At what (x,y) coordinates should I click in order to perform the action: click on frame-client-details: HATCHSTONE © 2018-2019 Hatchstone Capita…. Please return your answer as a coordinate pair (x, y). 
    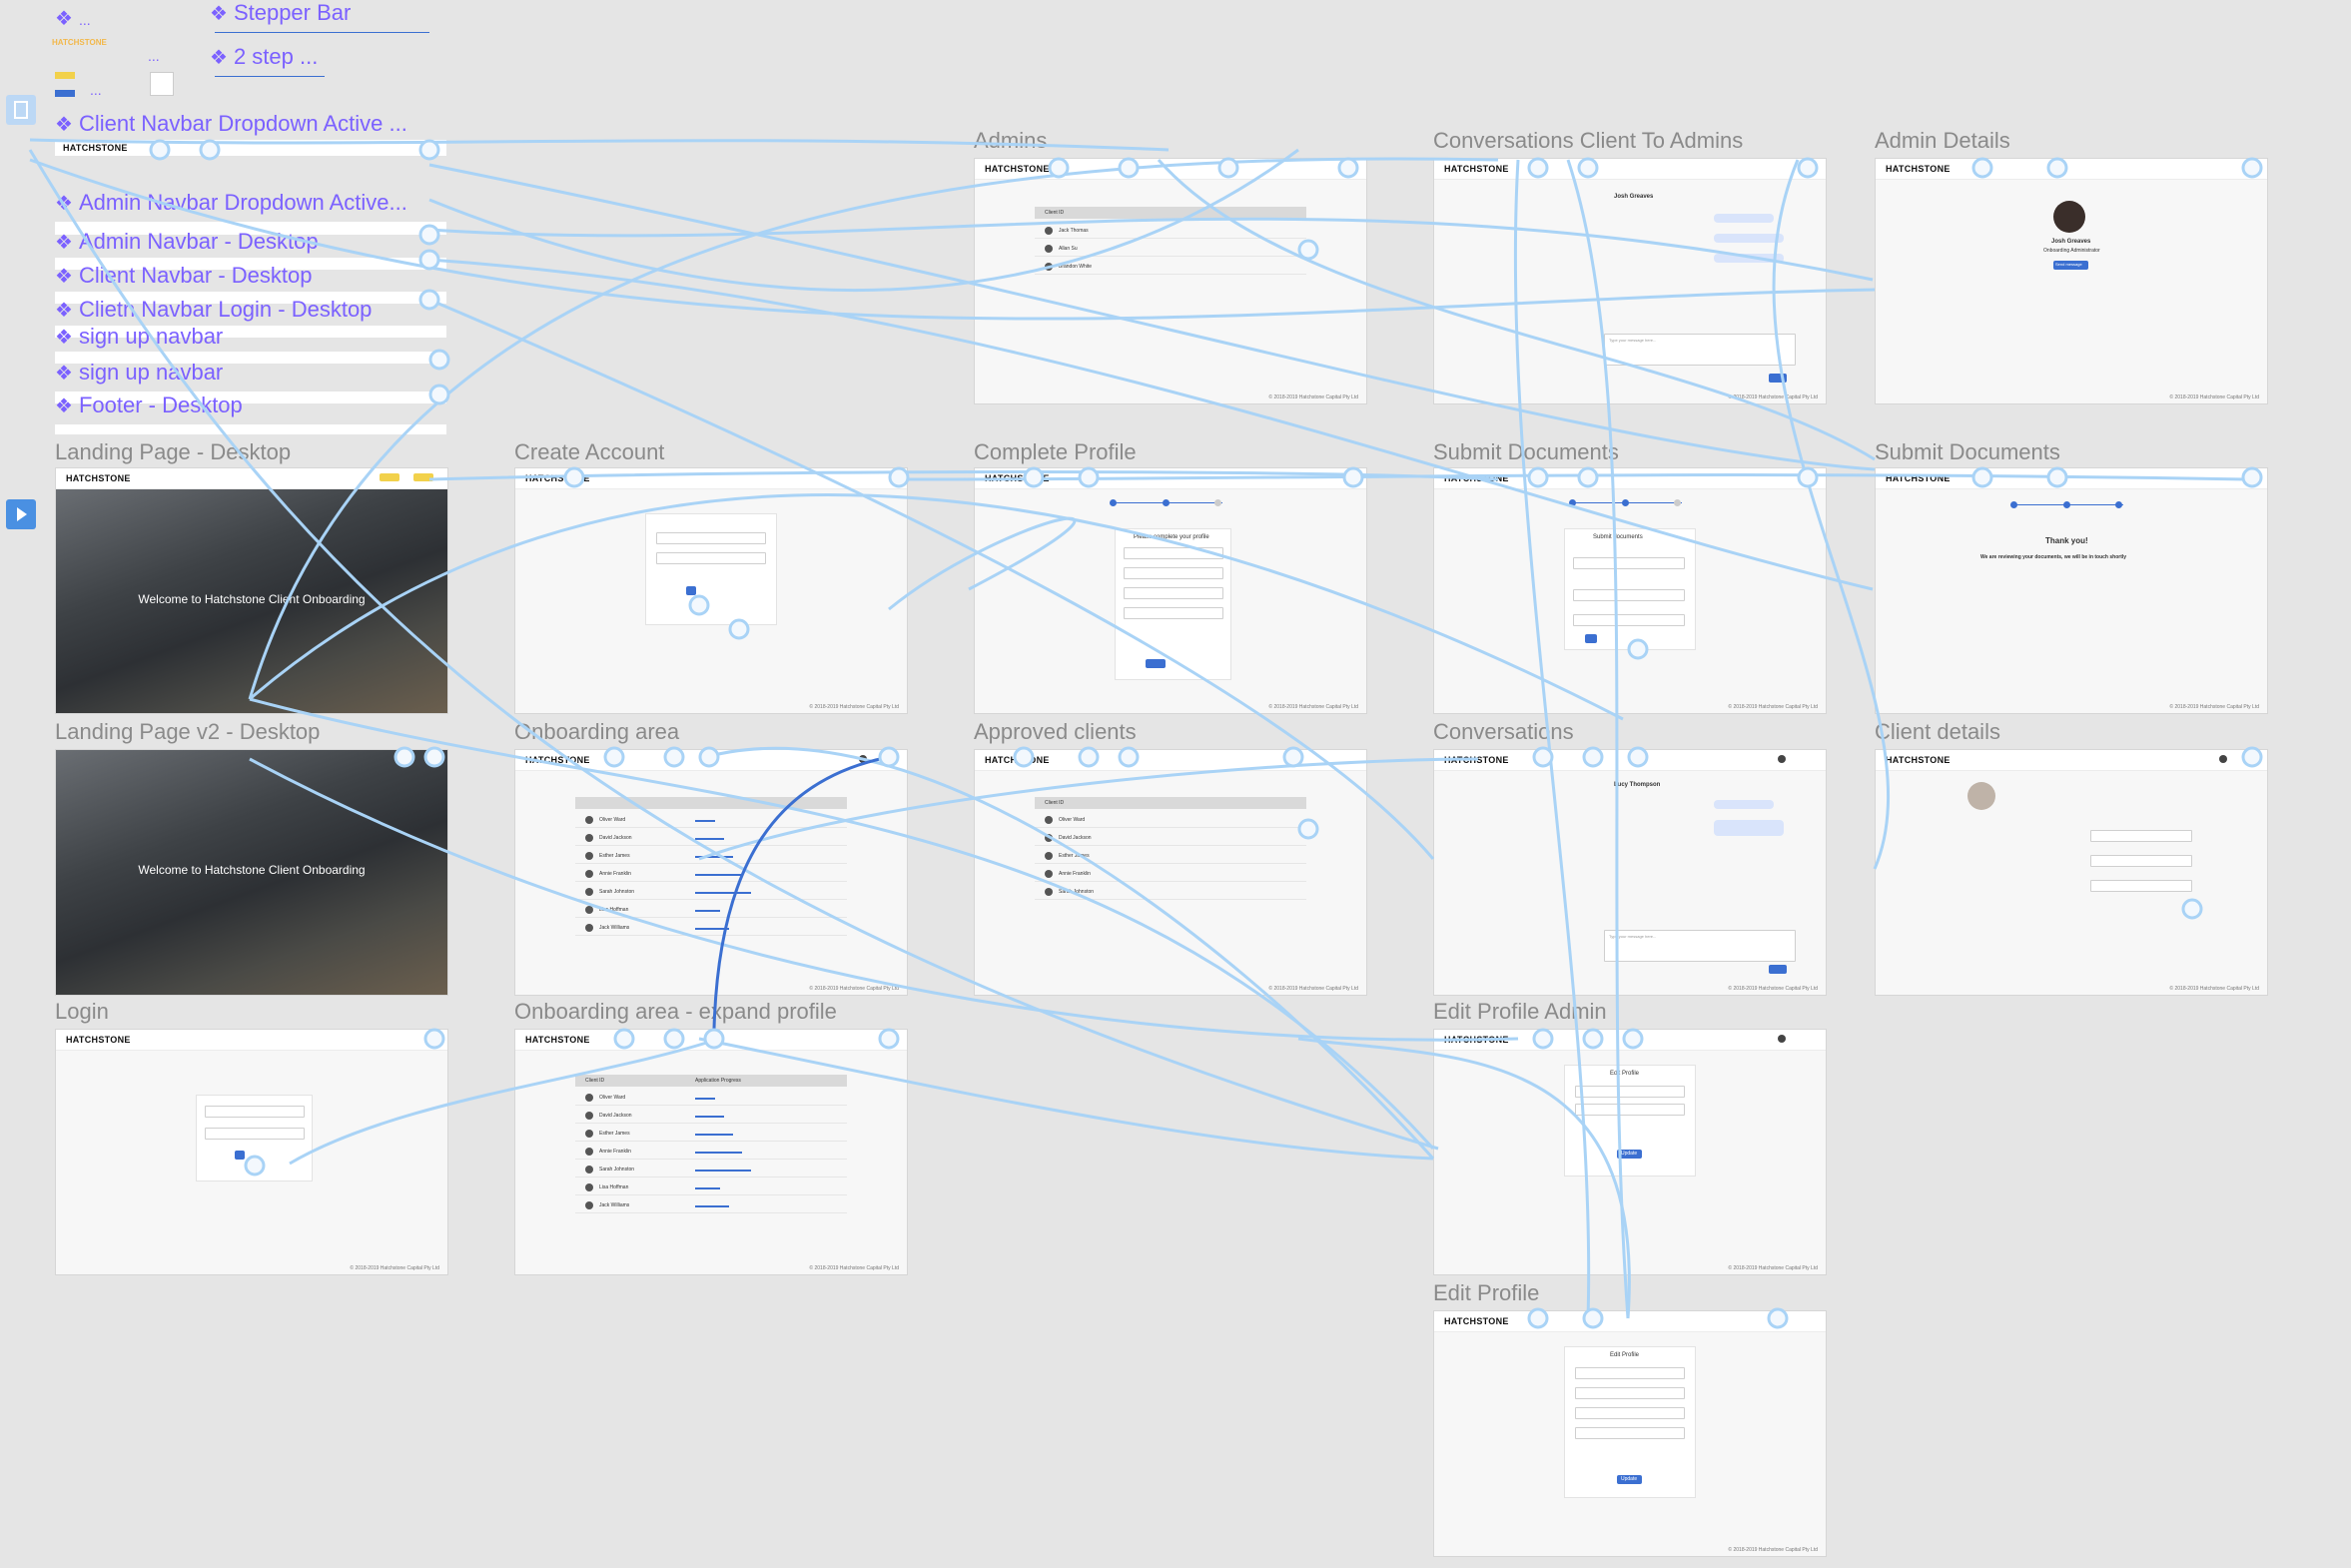
    Looking at the image, I should click on (2071, 872).